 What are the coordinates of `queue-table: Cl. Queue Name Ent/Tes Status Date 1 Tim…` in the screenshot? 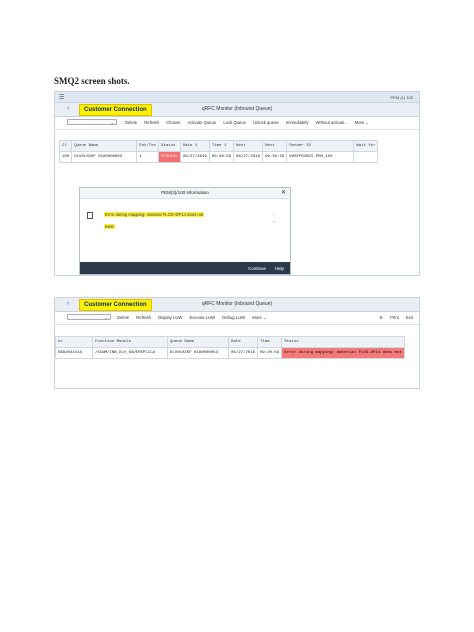 It's located at (218, 151).